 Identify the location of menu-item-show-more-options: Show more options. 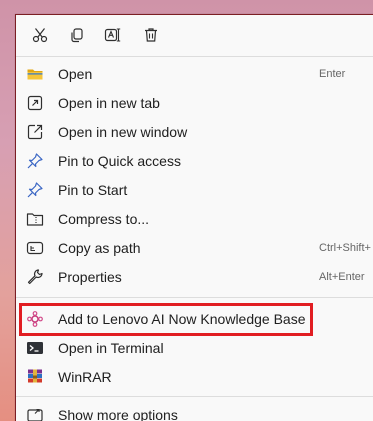
(197, 411).